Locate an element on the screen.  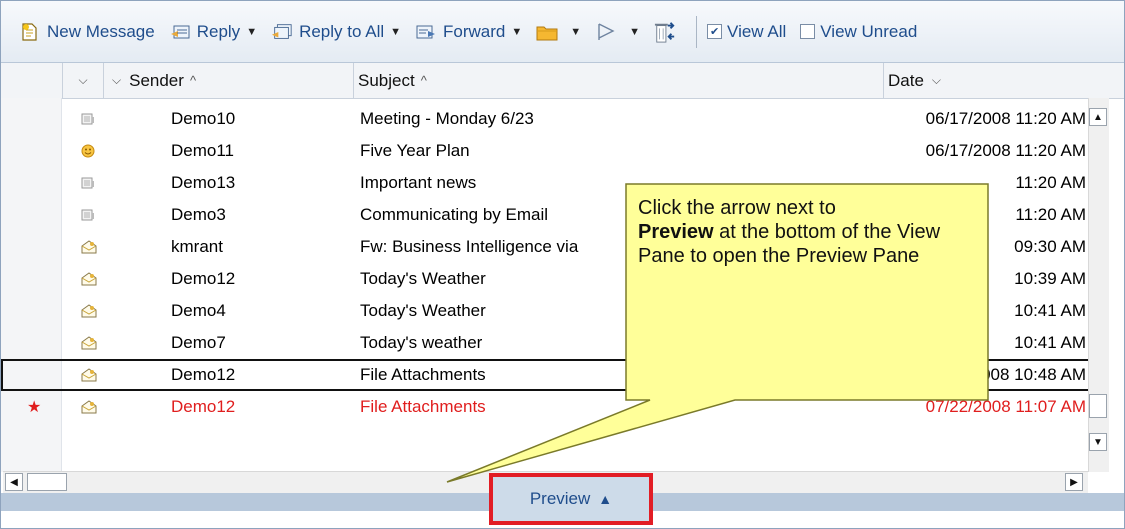
message-sender: Demo7 is located at coordinates (198, 342).